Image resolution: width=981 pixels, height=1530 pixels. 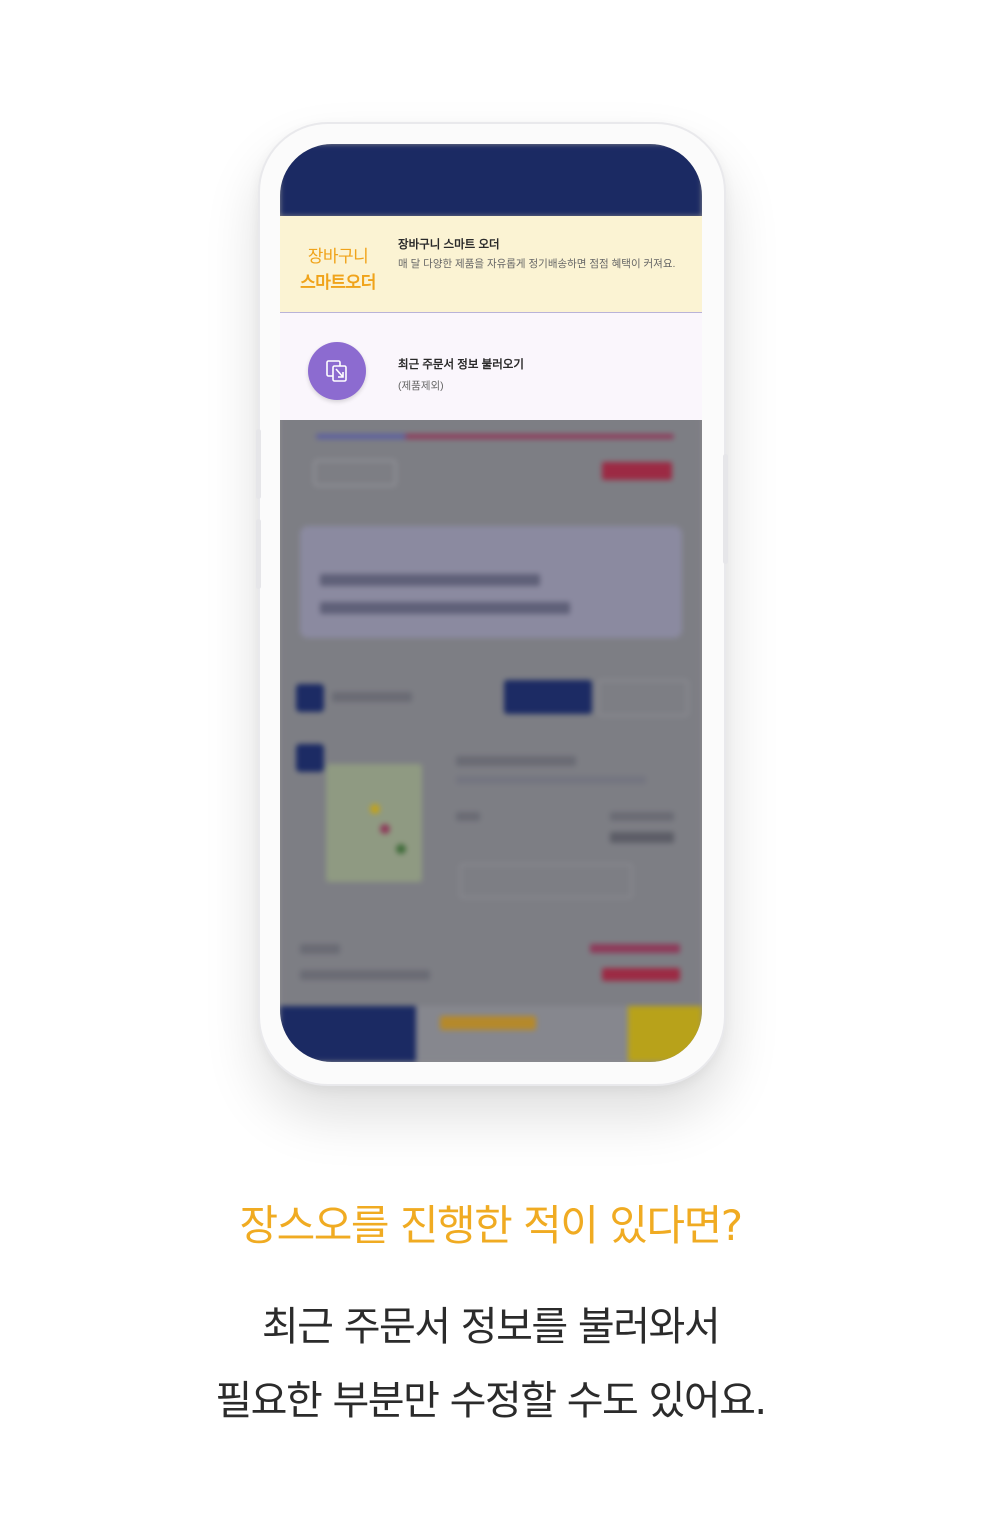 What do you see at coordinates (338, 282) in the screenshot?
I see `logo-line2: 스마트오더` at bounding box center [338, 282].